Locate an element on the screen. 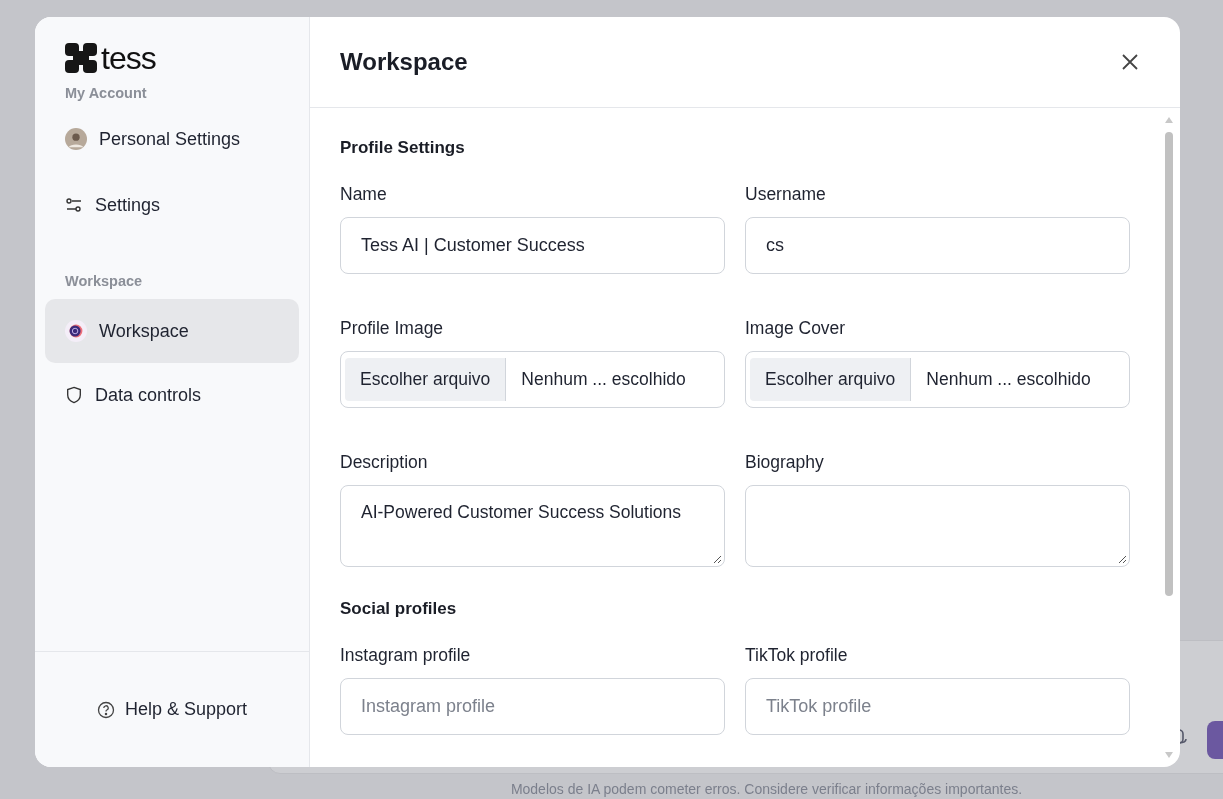  sidebar-item: Personal Settings is located at coordinates (172, 139).